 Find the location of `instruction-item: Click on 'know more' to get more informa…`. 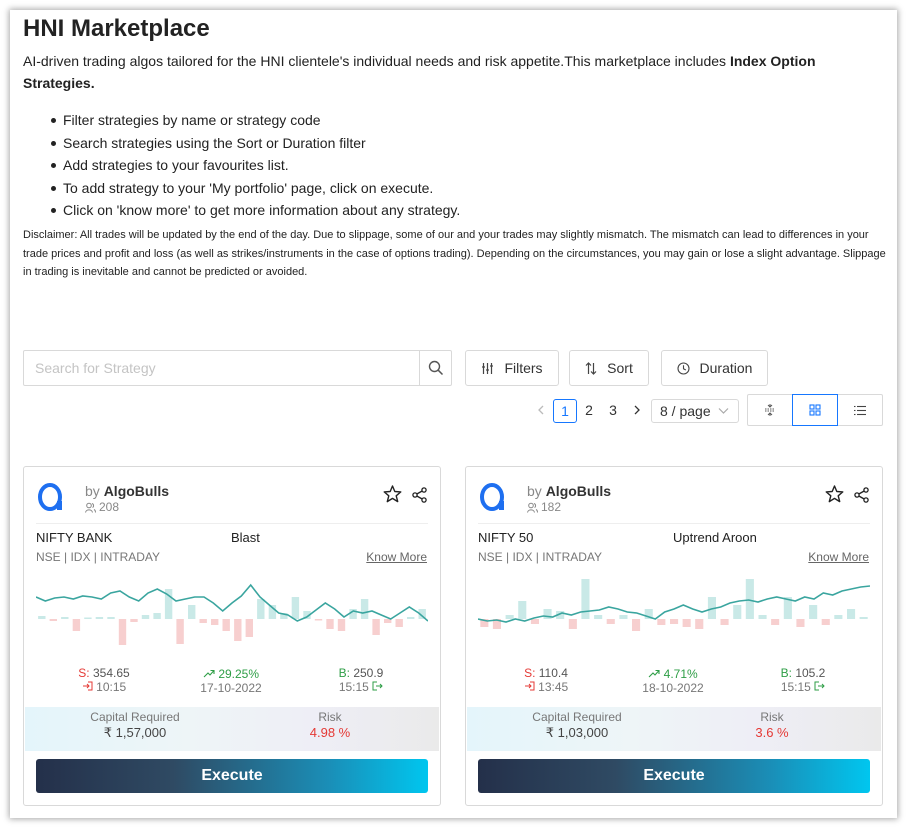

instruction-item: Click on 'know more' to get more informa… is located at coordinates (453, 210).